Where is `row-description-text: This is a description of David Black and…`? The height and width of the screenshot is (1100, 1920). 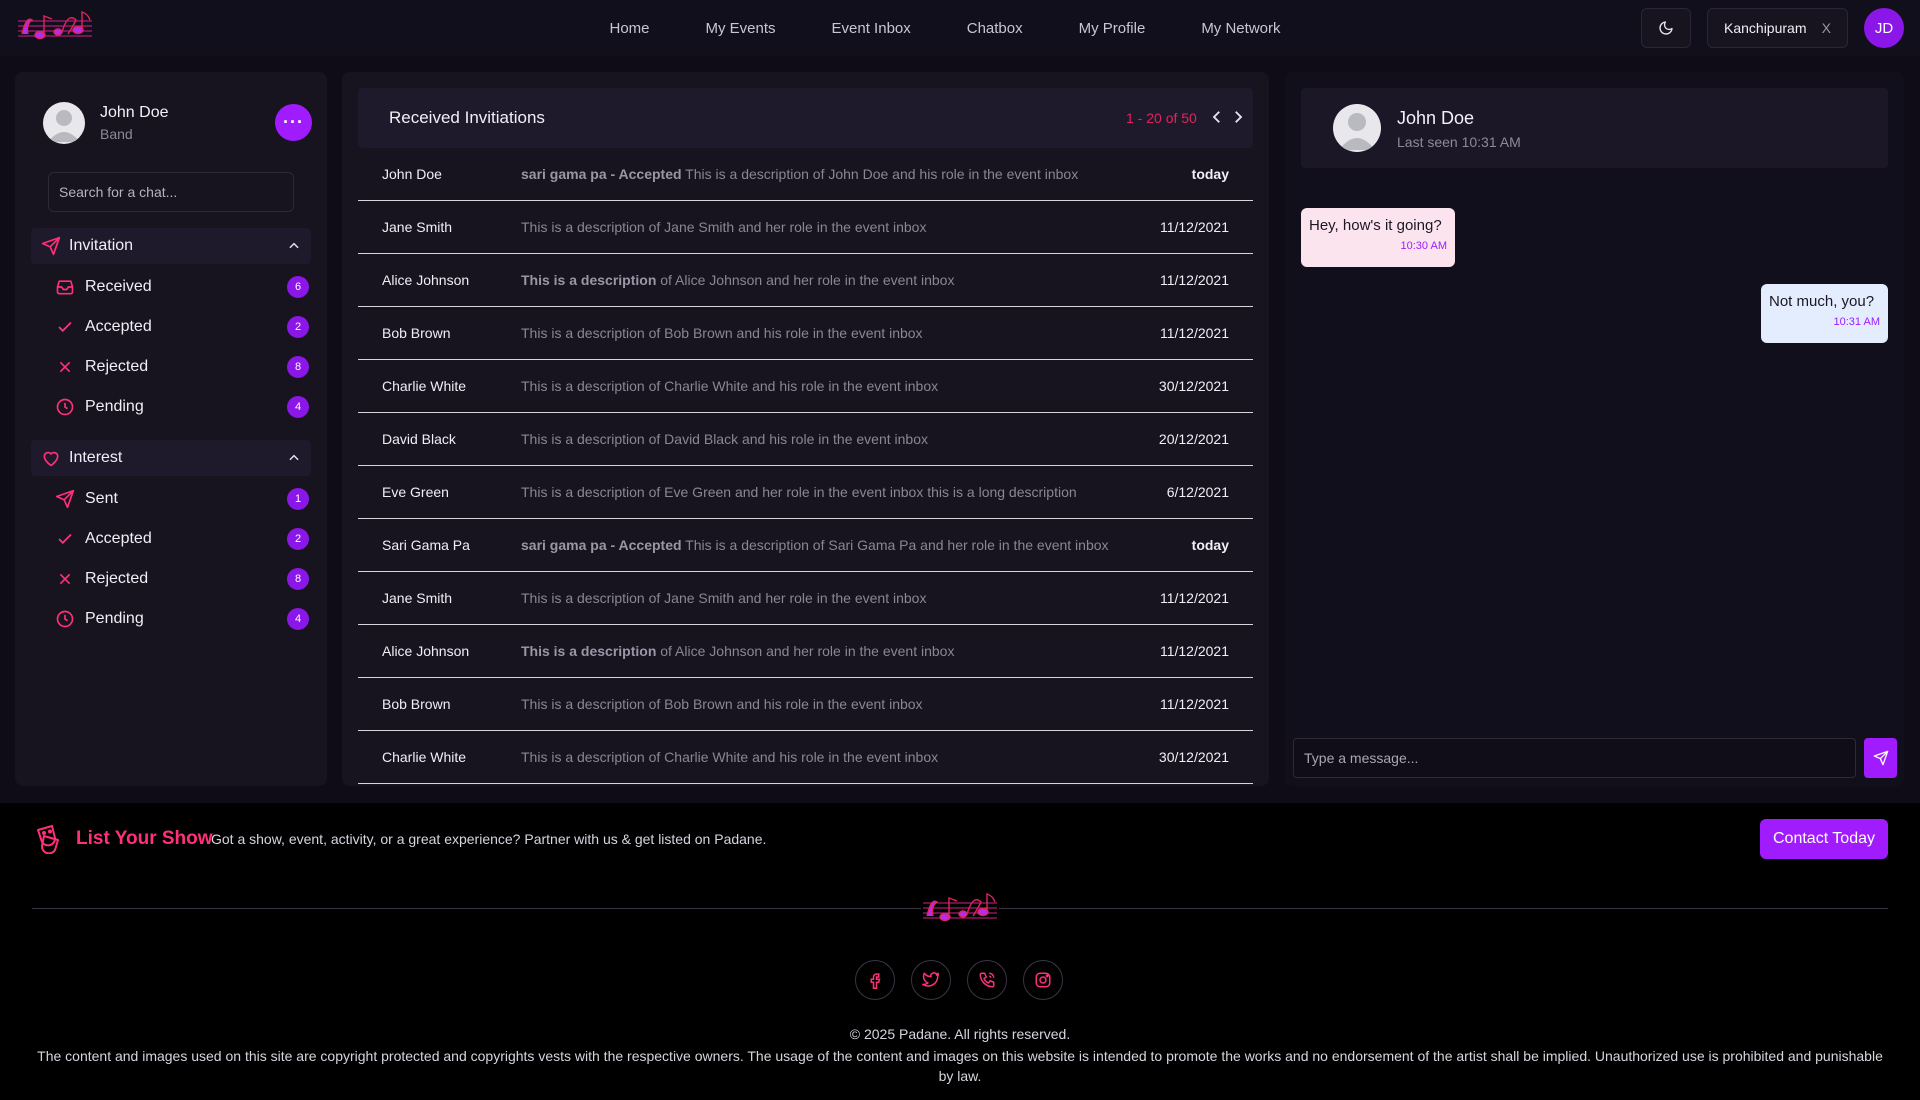 row-description-text: This is a description of David Black and… is located at coordinates (724, 439).